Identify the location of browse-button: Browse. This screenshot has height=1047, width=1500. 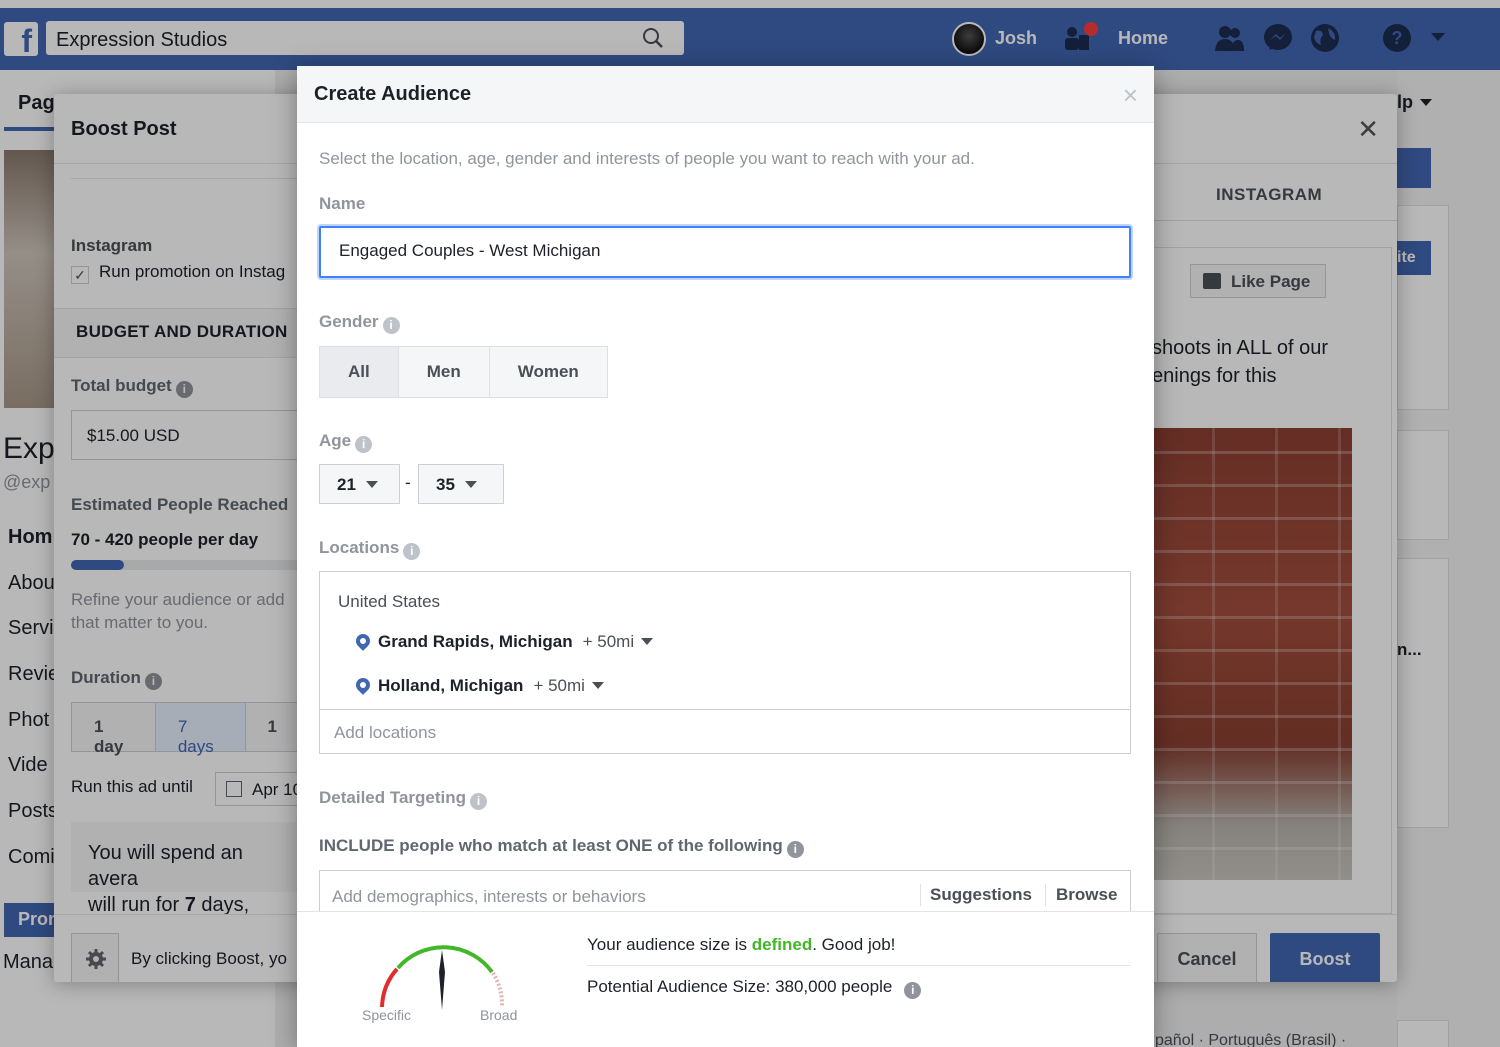
(1086, 895).